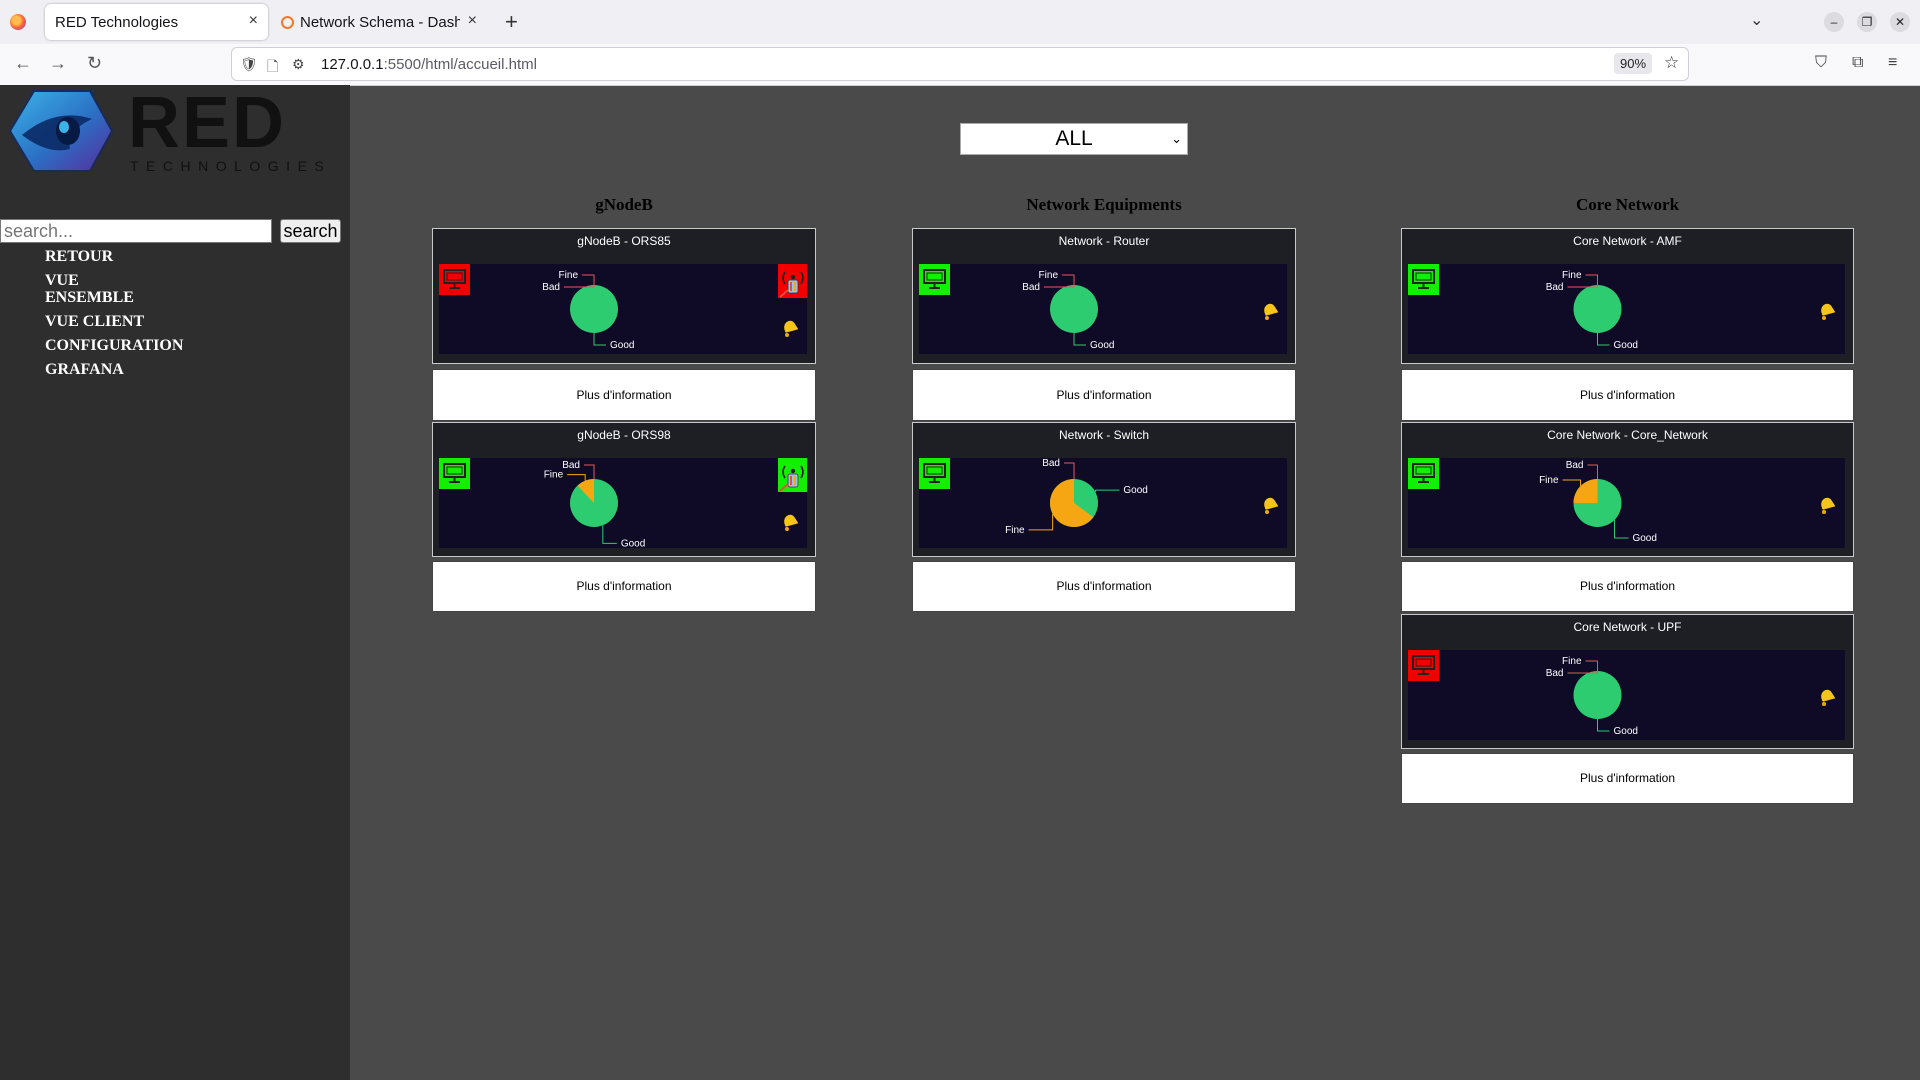  I want to click on column-title-network-equipments: Network Equipments, so click(1104, 204).